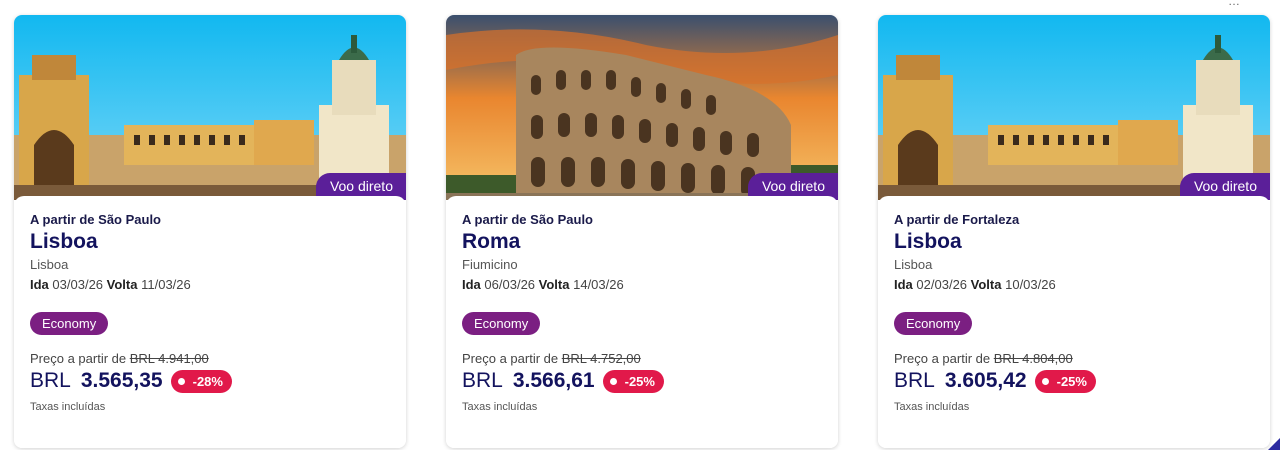  What do you see at coordinates (642, 284) in the screenshot?
I see `trip-dates: Ida 06/03/26 Volta 14/03/26` at bounding box center [642, 284].